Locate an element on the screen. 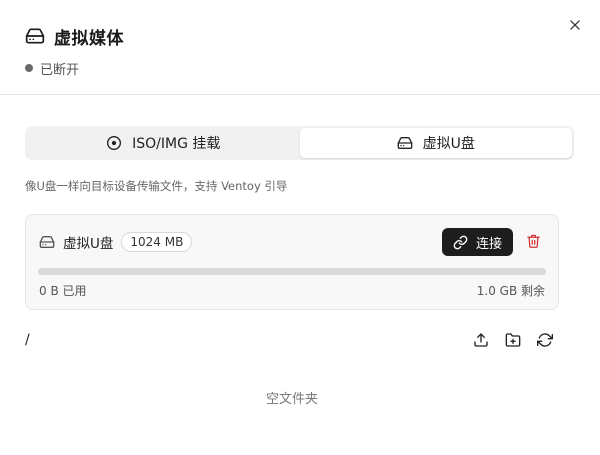 This screenshot has height=455, width=600. close-button is located at coordinates (575, 25).